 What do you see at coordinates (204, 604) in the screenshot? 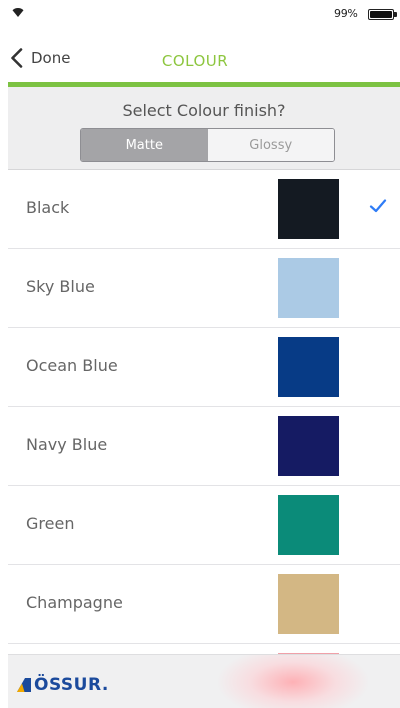
I see `colour-row-champagne: Champagne` at bounding box center [204, 604].